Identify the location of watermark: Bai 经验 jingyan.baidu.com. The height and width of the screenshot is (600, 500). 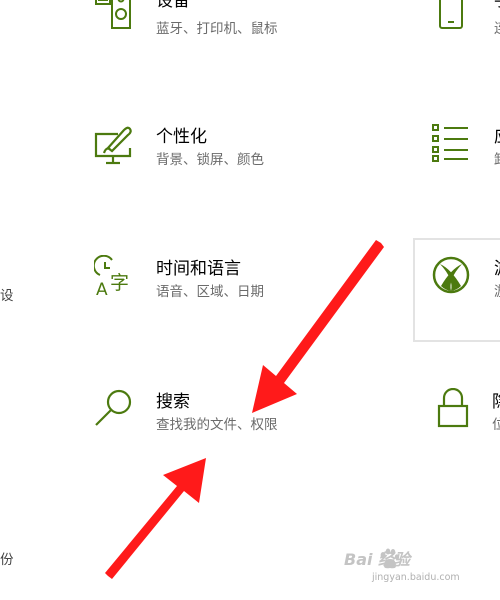
(409, 568).